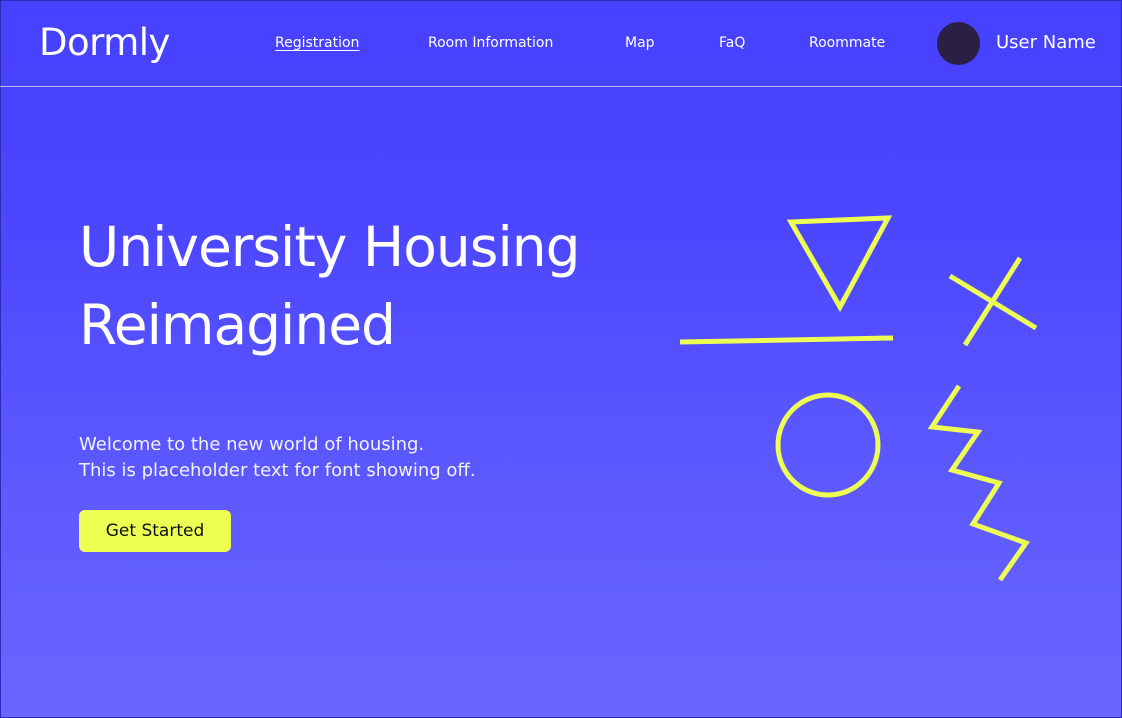 The height and width of the screenshot is (718, 1122). What do you see at coordinates (317, 43) in the screenshot?
I see `nav-registration: Registration` at bounding box center [317, 43].